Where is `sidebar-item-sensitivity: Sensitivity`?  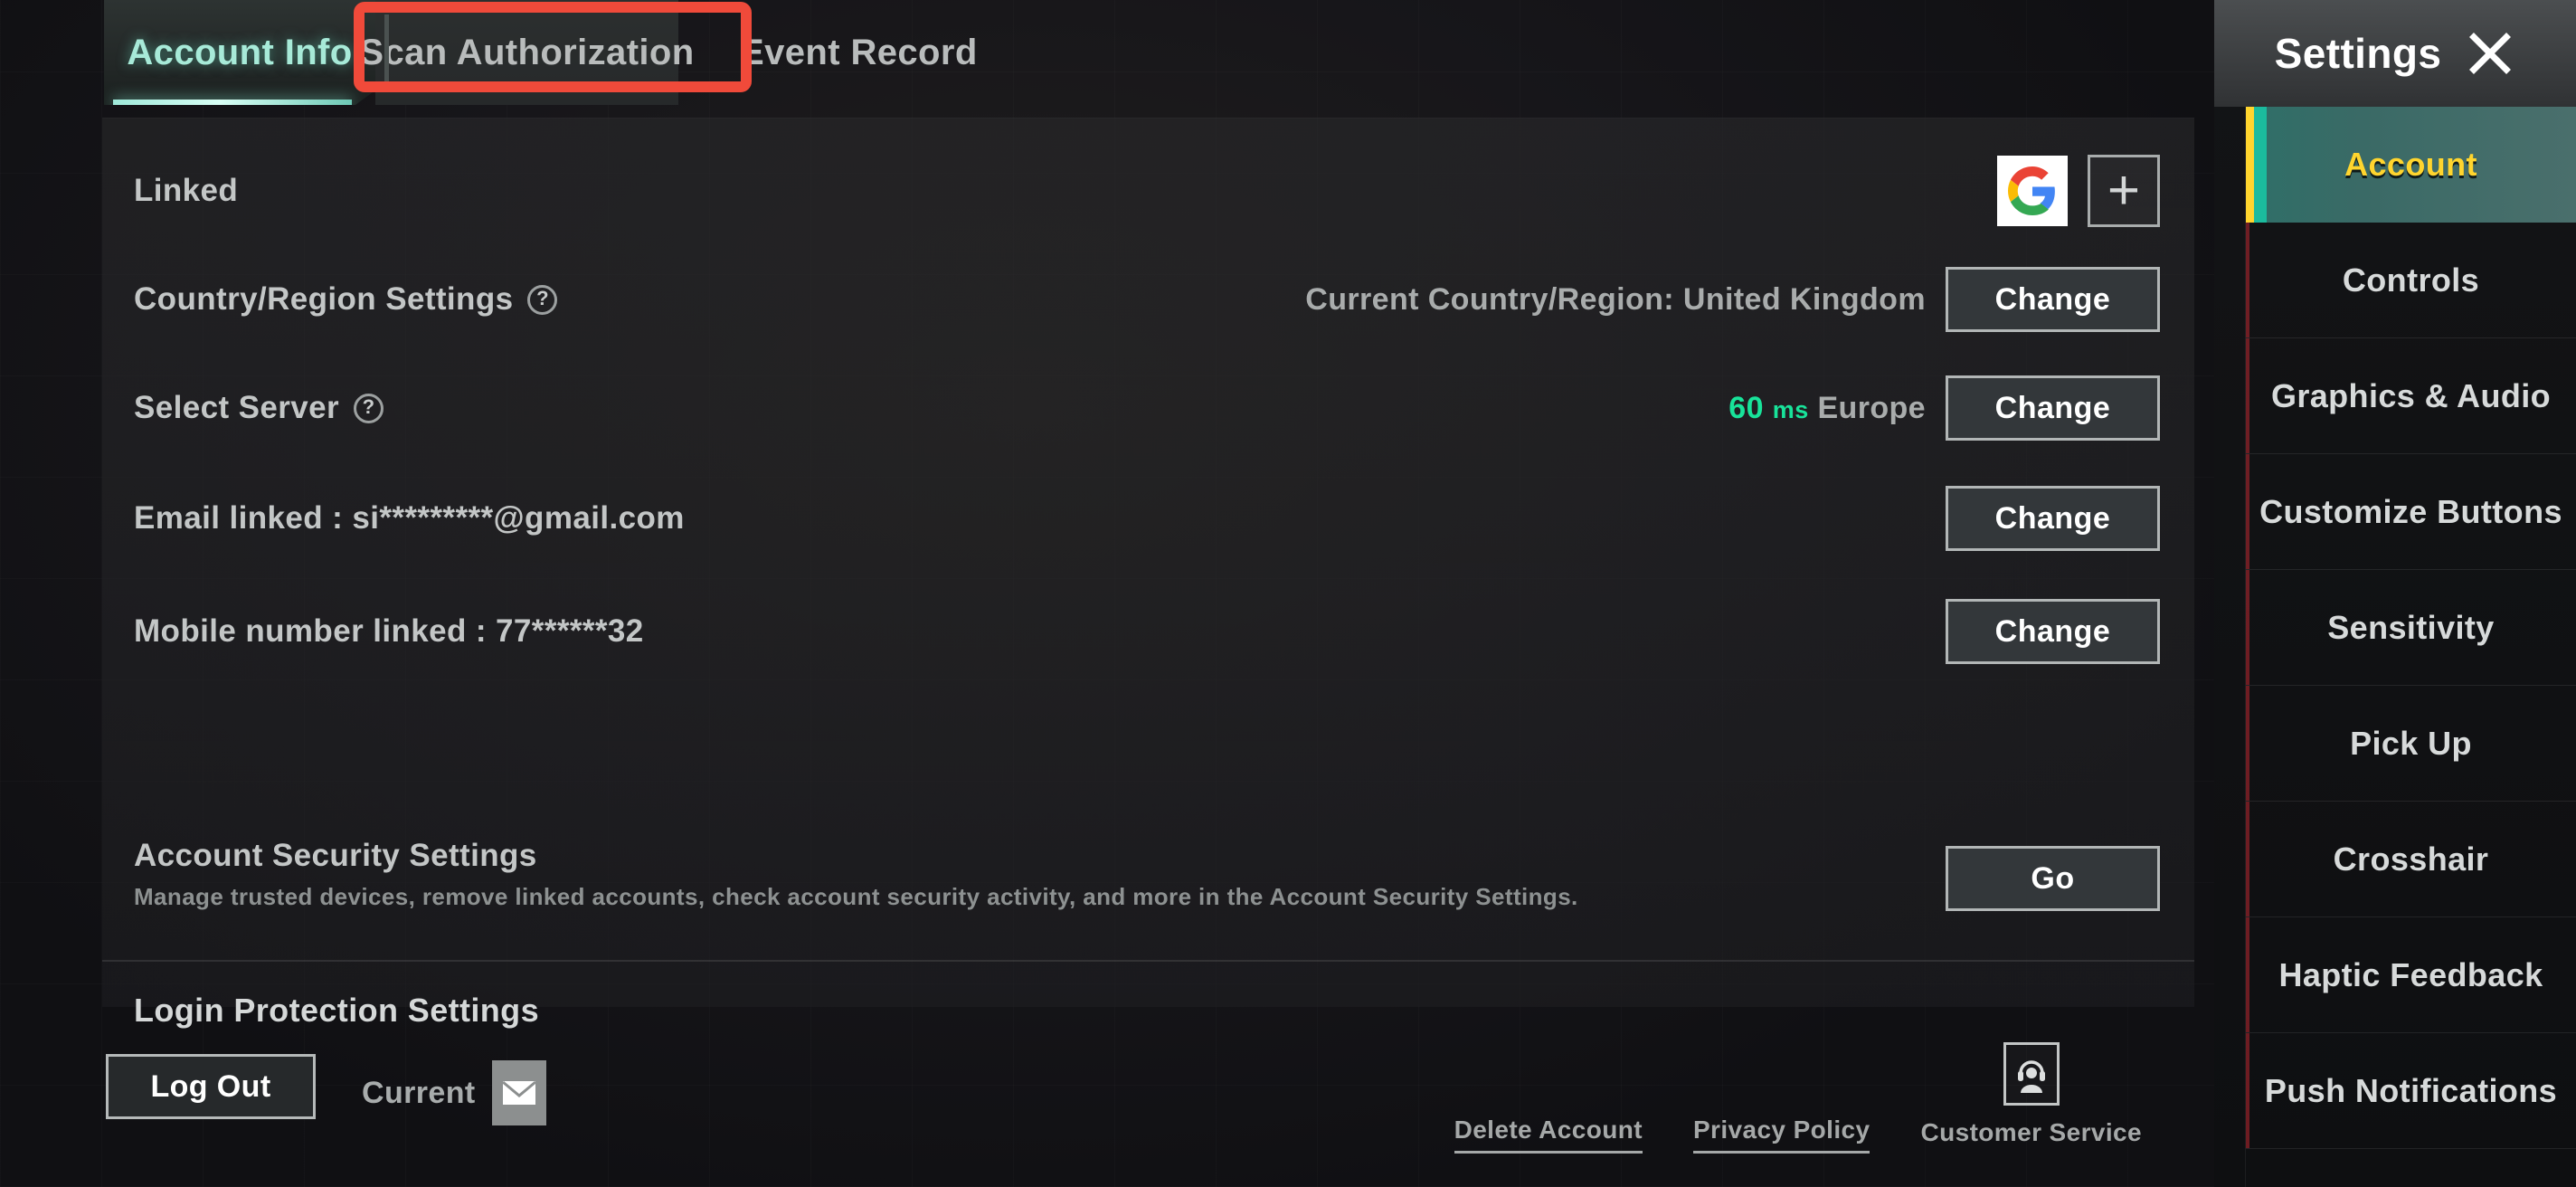
sidebar-item-sensitivity: Sensitivity is located at coordinates (2411, 628).